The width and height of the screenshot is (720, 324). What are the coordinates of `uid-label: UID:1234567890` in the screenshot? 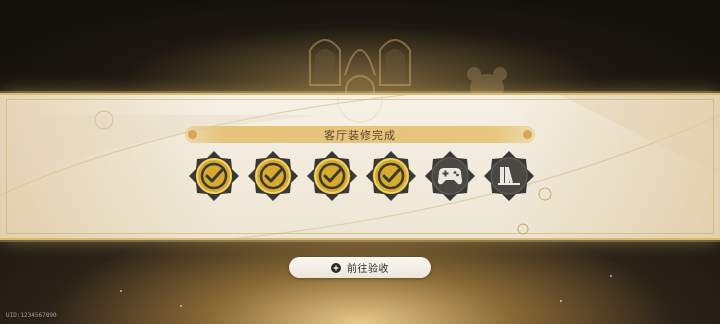 It's located at (31, 315).